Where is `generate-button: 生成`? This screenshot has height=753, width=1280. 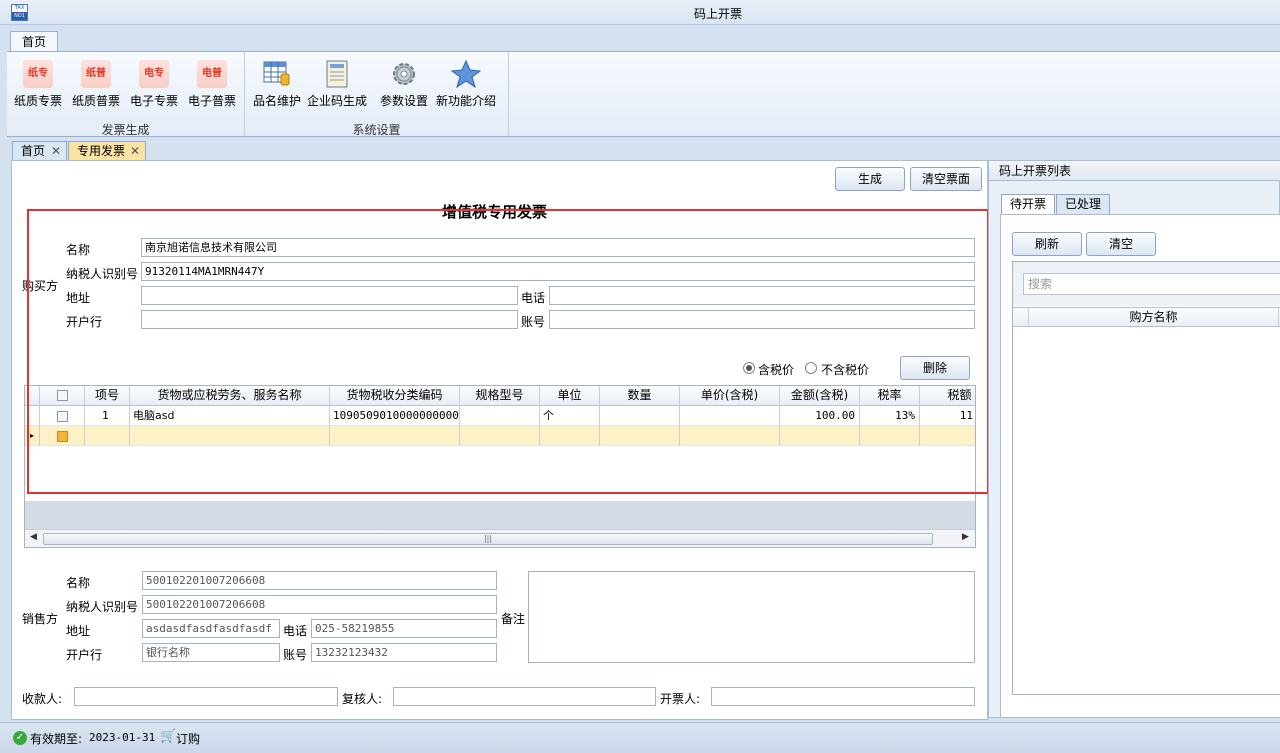
generate-button: 生成 is located at coordinates (870, 179).